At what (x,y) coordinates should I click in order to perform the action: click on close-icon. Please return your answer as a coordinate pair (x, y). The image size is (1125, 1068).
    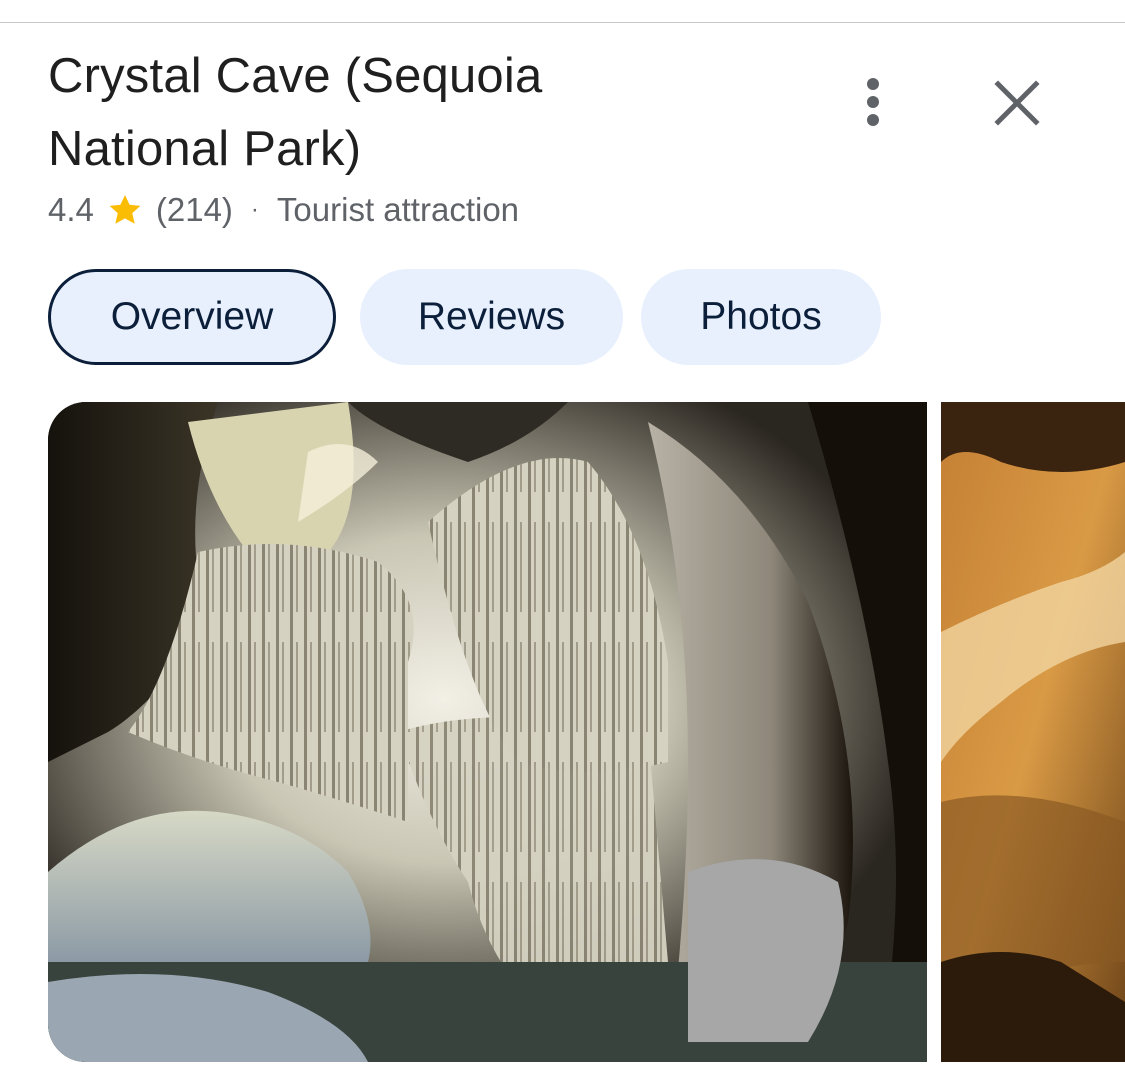
    Looking at the image, I should click on (1017, 103).